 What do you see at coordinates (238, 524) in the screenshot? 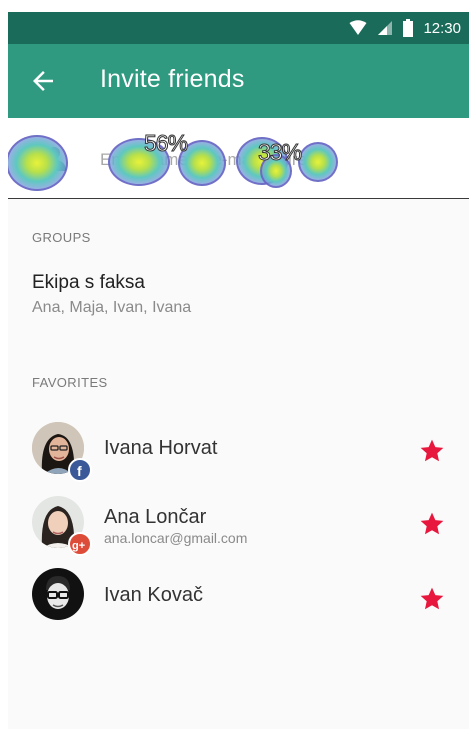
I see `favorite-contact-row: g+ Ana Lončar ana.loncar@gmail.com` at bounding box center [238, 524].